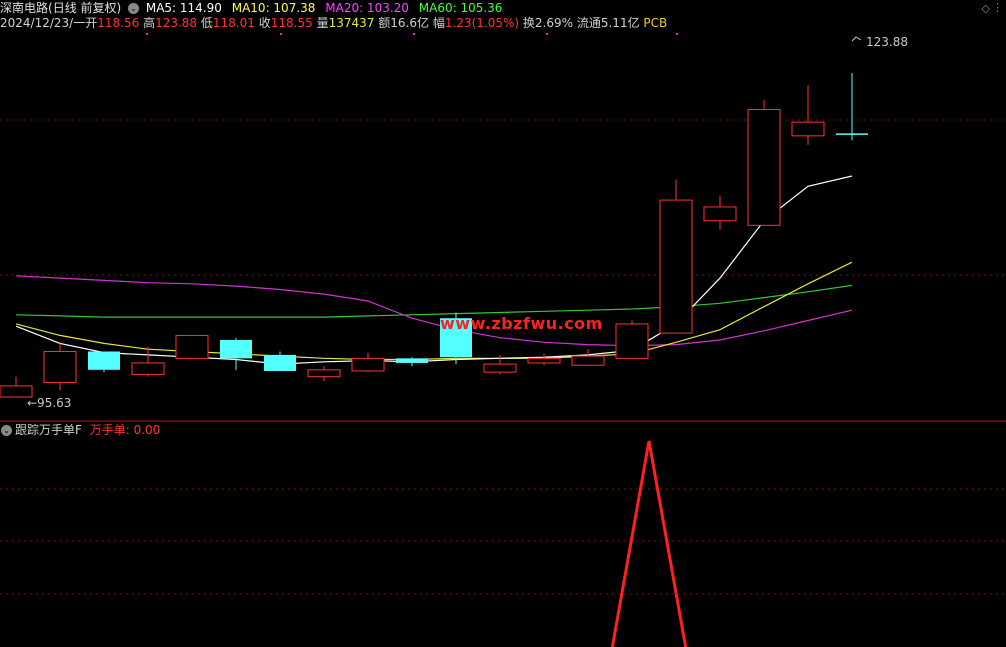  I want to click on ma10-line, so click(434, 311).